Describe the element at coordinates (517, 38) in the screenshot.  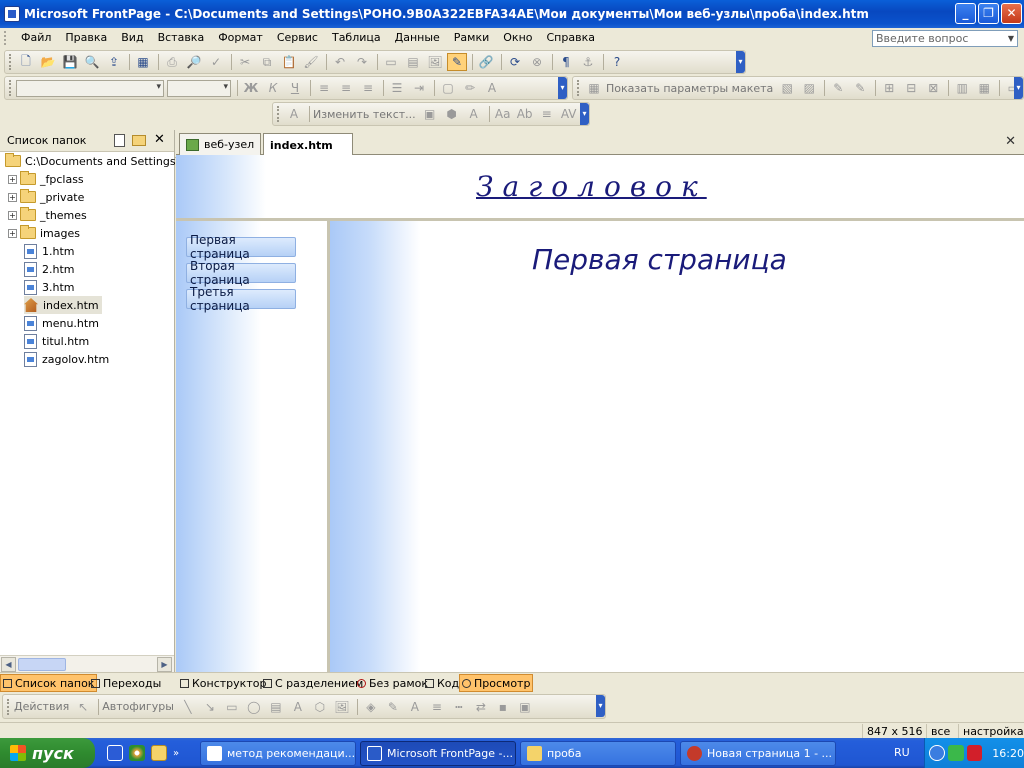
I see `menu-window: Окно` at that location.